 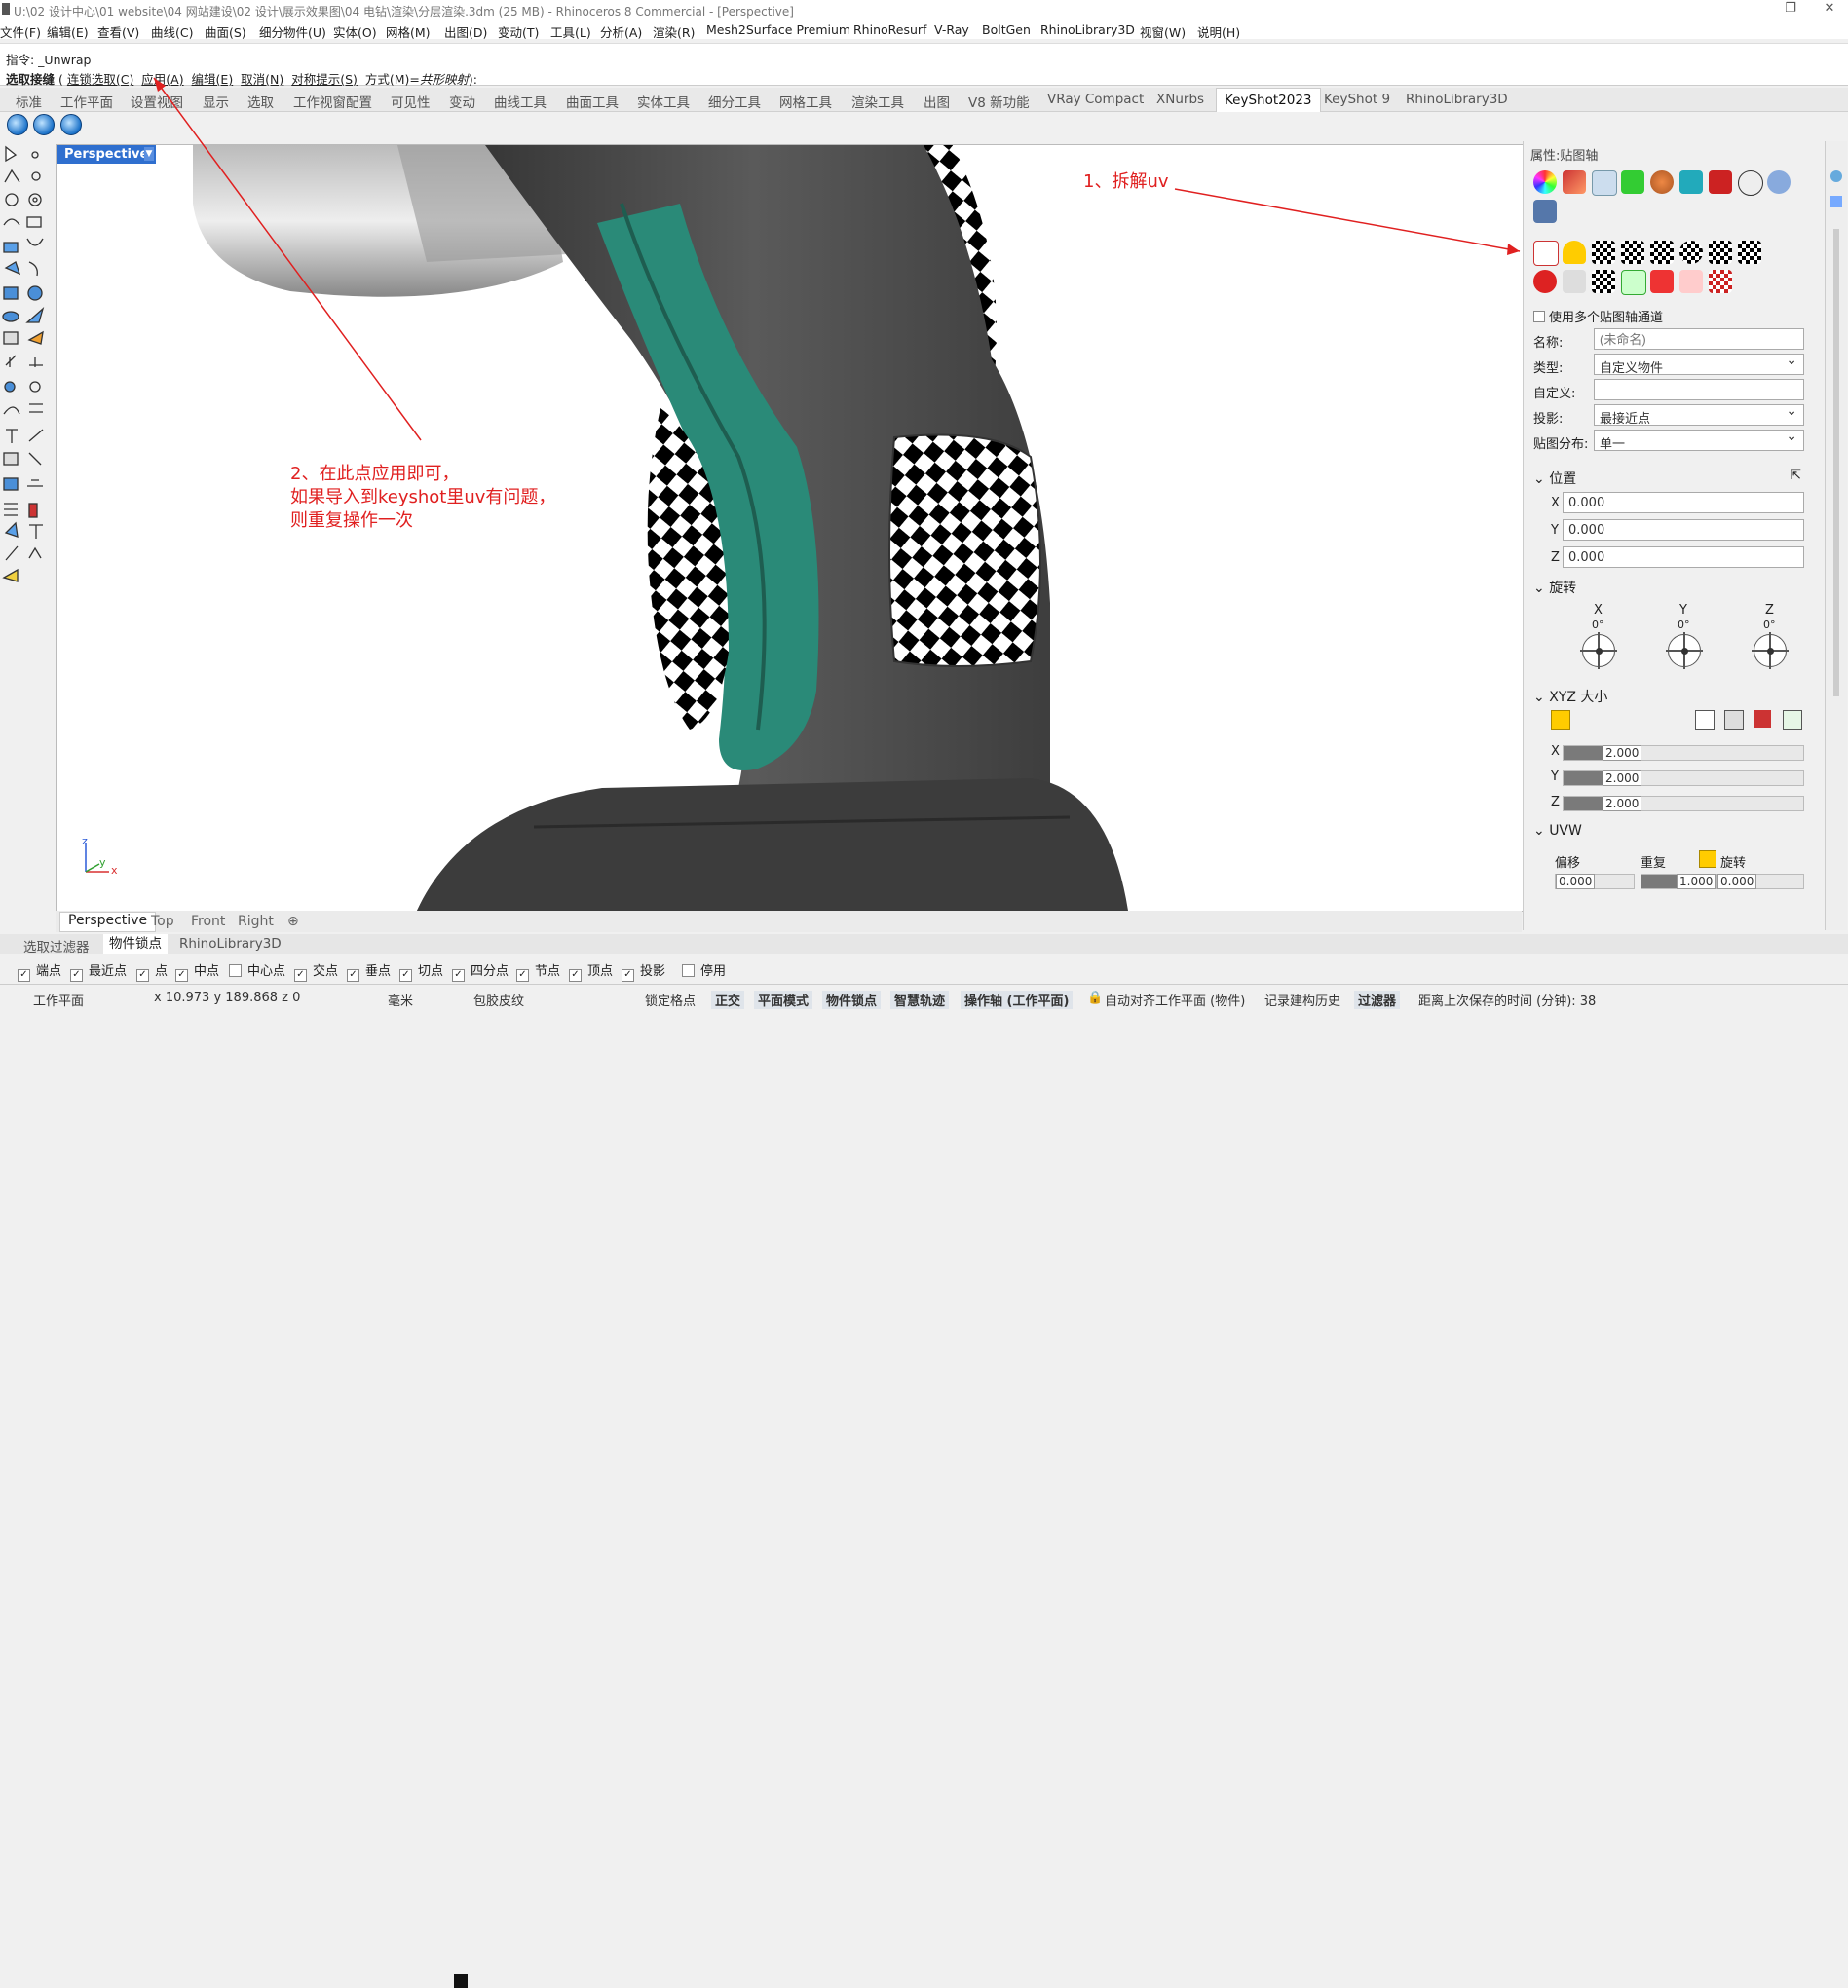 I want to click on tab-mesh-tools: 网格工具, so click(x=806, y=101).